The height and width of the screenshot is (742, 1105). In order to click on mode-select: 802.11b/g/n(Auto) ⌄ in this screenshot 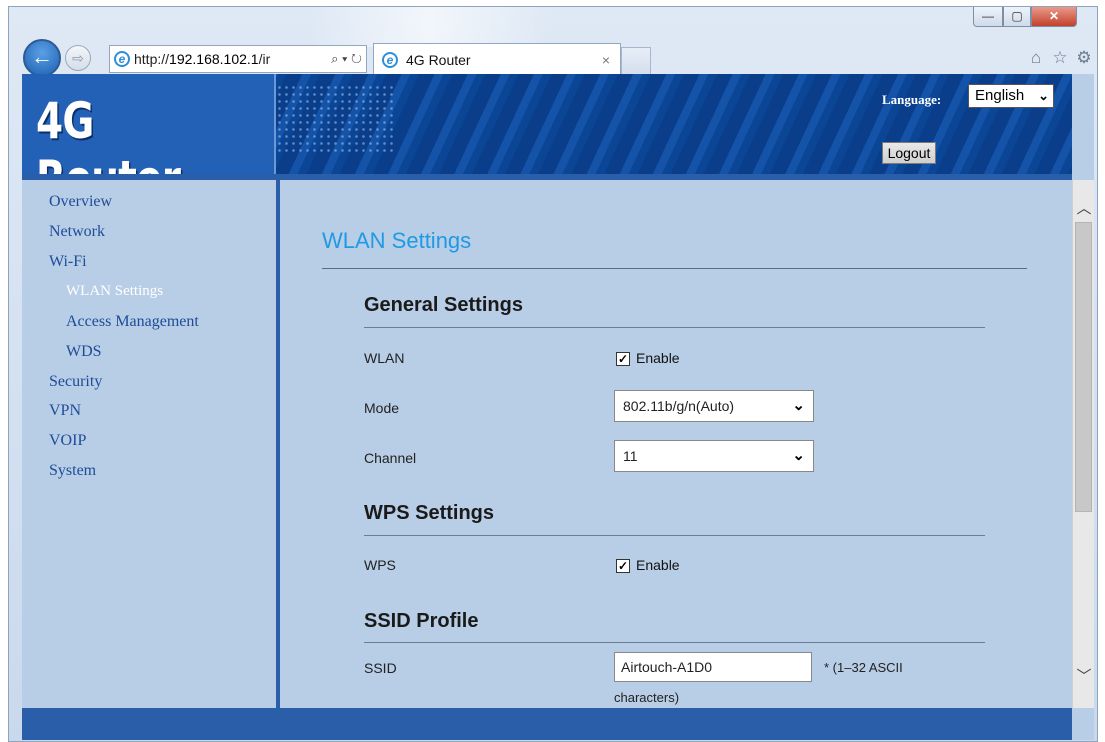, I will do `click(714, 406)`.